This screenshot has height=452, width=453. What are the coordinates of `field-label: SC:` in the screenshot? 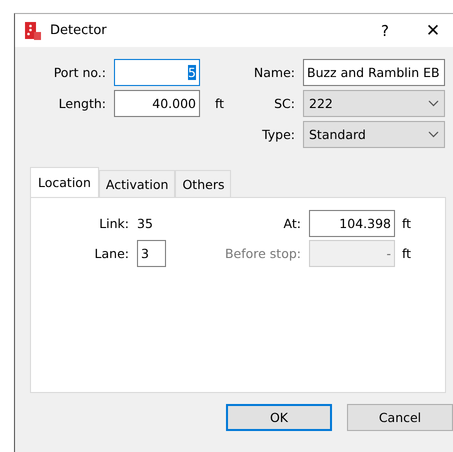 It's located at (284, 103).